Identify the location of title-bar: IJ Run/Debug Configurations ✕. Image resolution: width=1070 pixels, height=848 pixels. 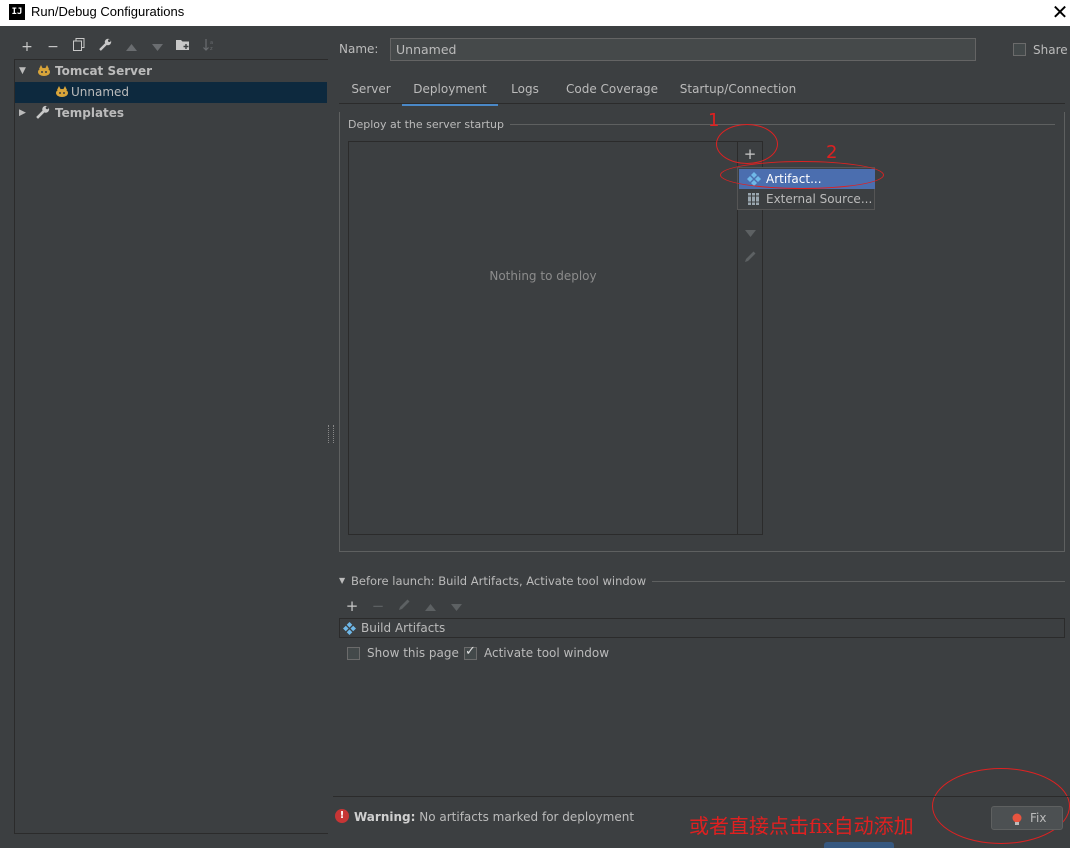
(535, 13).